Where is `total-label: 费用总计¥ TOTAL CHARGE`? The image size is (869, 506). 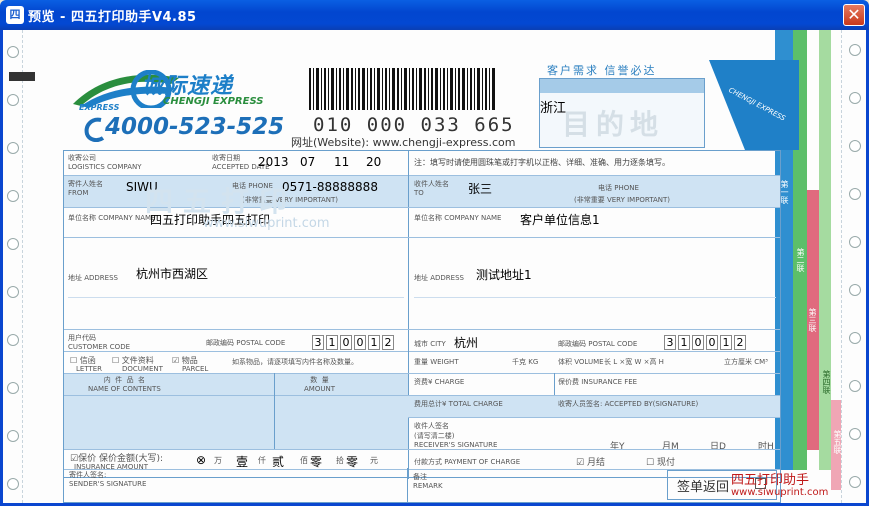
total-label: 费用总计¥ TOTAL CHARGE is located at coordinates (458, 404).